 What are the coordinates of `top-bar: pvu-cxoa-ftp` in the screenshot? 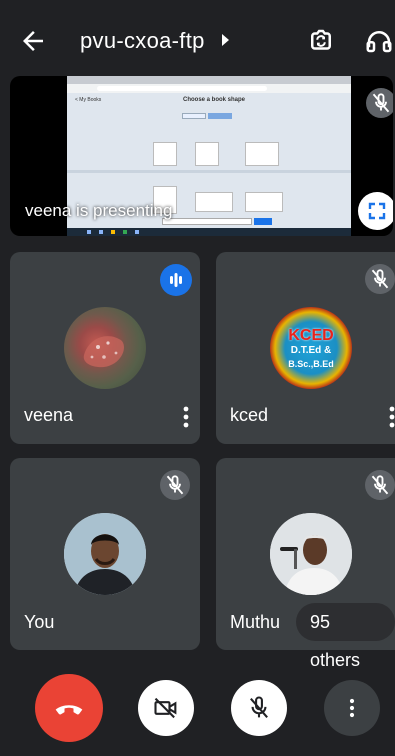 It's located at (197, 39).